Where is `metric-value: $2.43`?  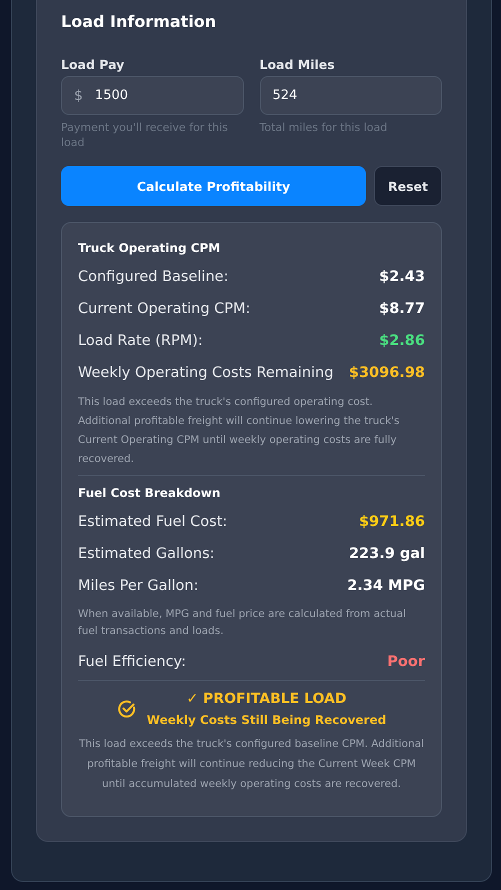
metric-value: $2.43 is located at coordinates (402, 277).